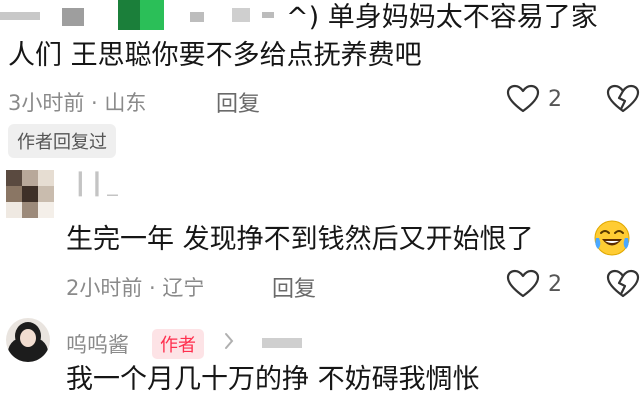 This screenshot has height=406, width=640. What do you see at coordinates (282, 343) in the screenshot?
I see `blurred-username-suffix` at bounding box center [282, 343].